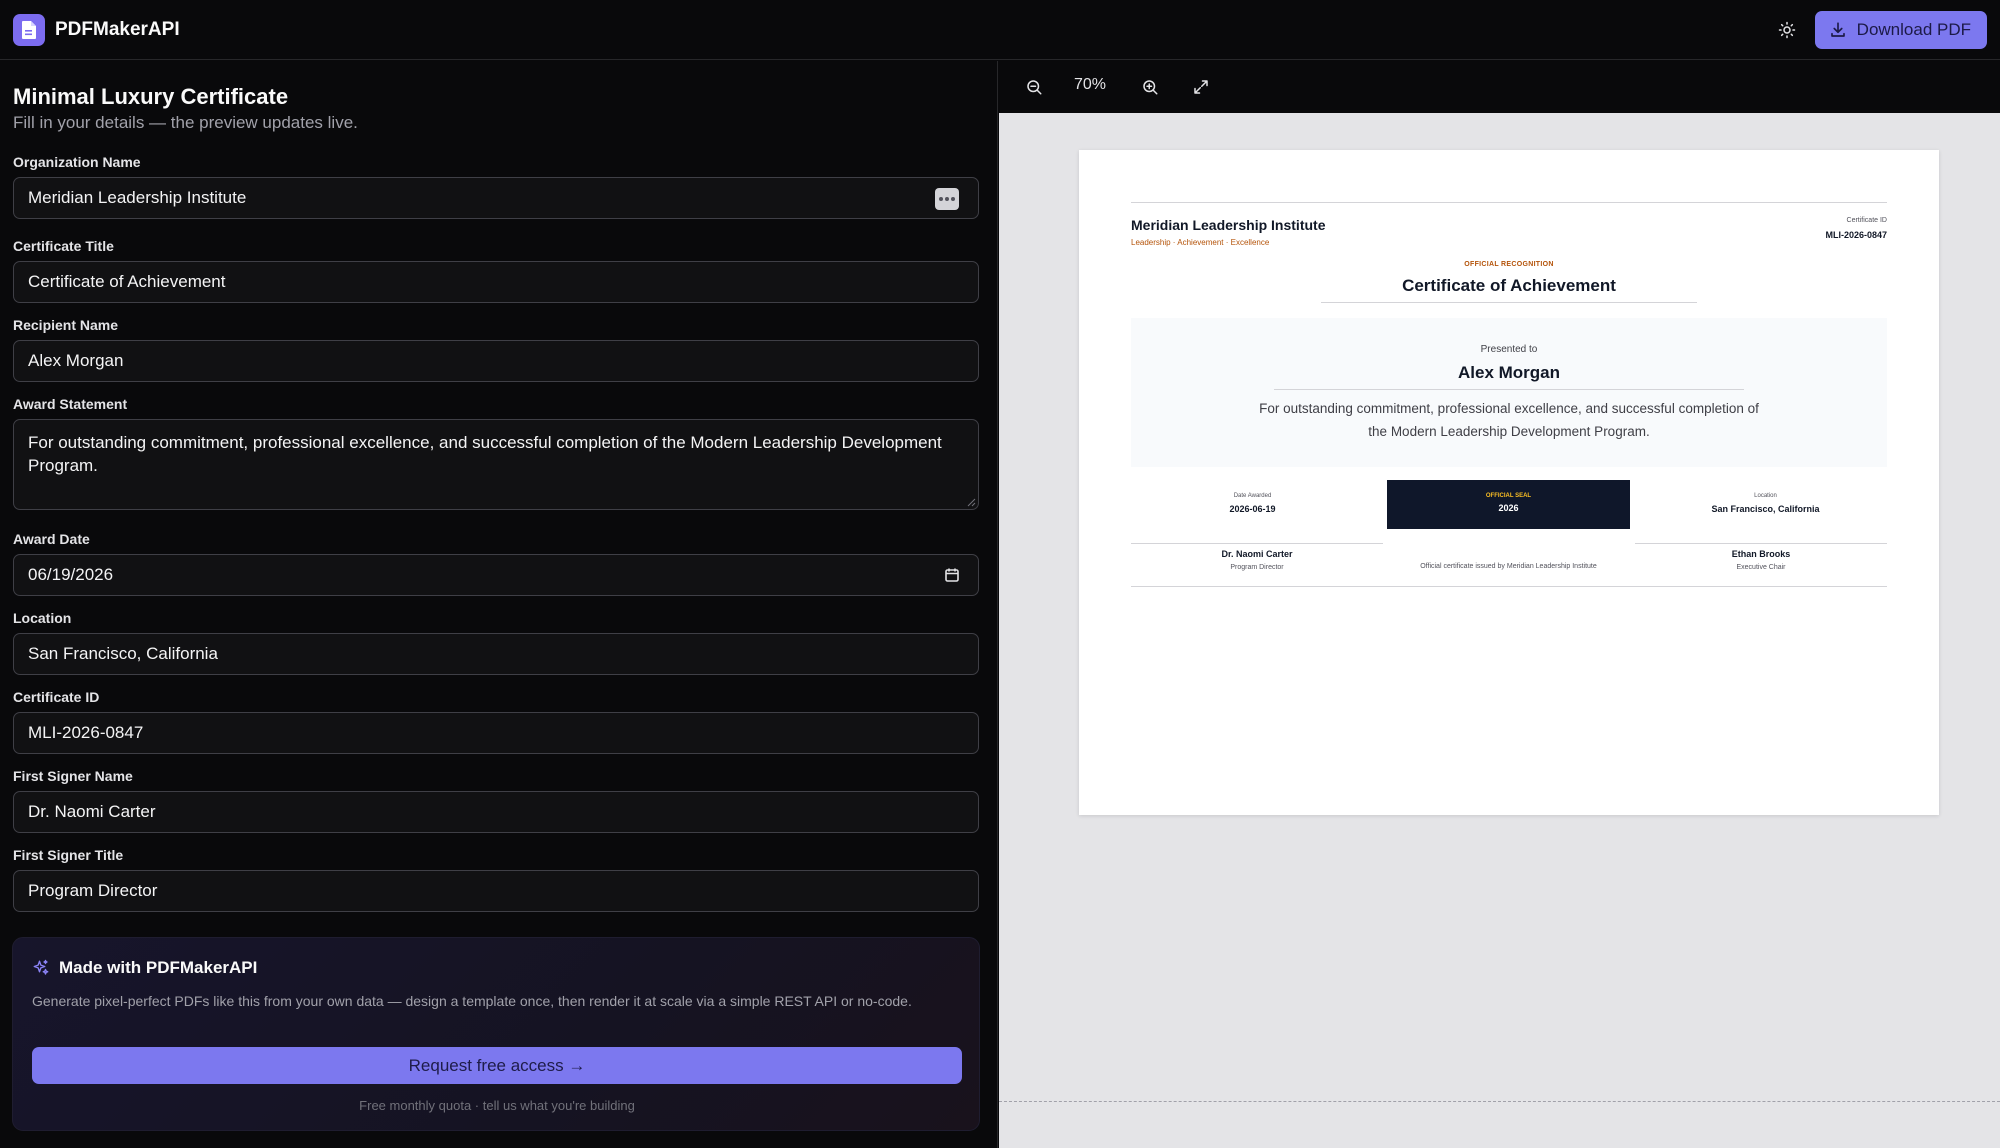 This screenshot has height=1148, width=2000. What do you see at coordinates (1499, 1101) in the screenshot?
I see `page-break-line` at bounding box center [1499, 1101].